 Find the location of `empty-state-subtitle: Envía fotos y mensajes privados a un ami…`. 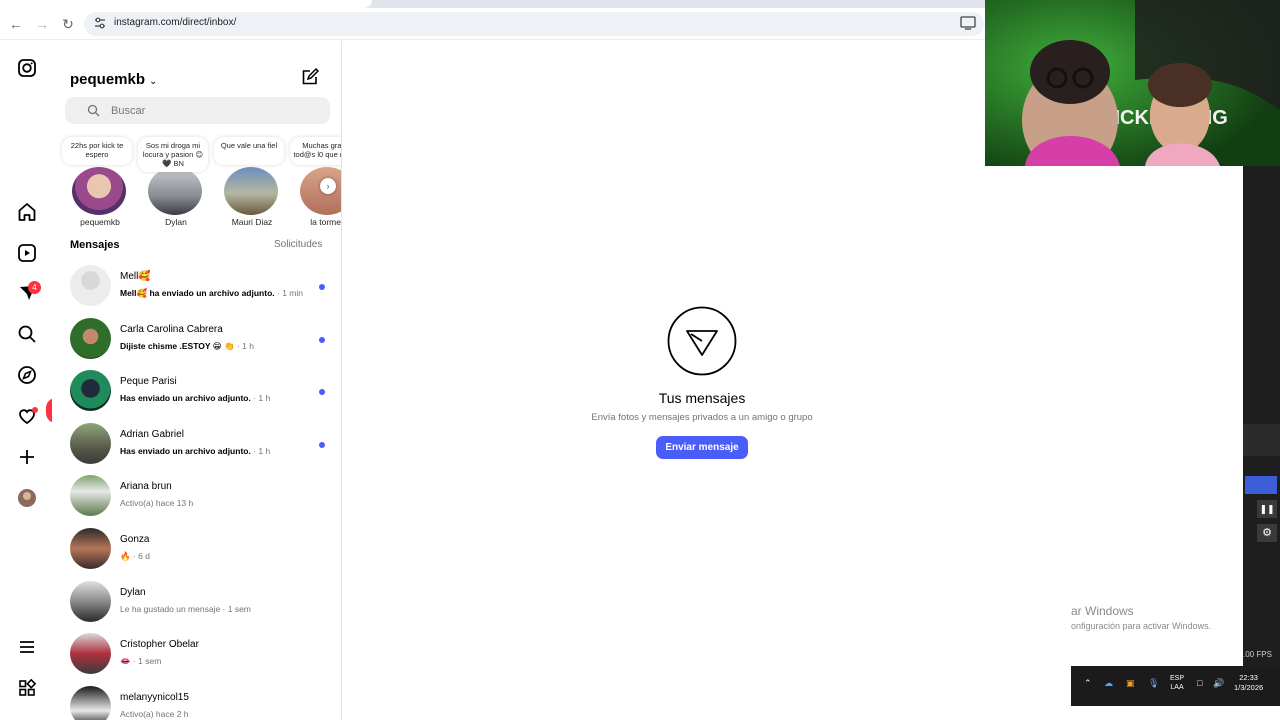

empty-state-subtitle: Envía fotos y mensajes privados a un ami… is located at coordinates (702, 417).